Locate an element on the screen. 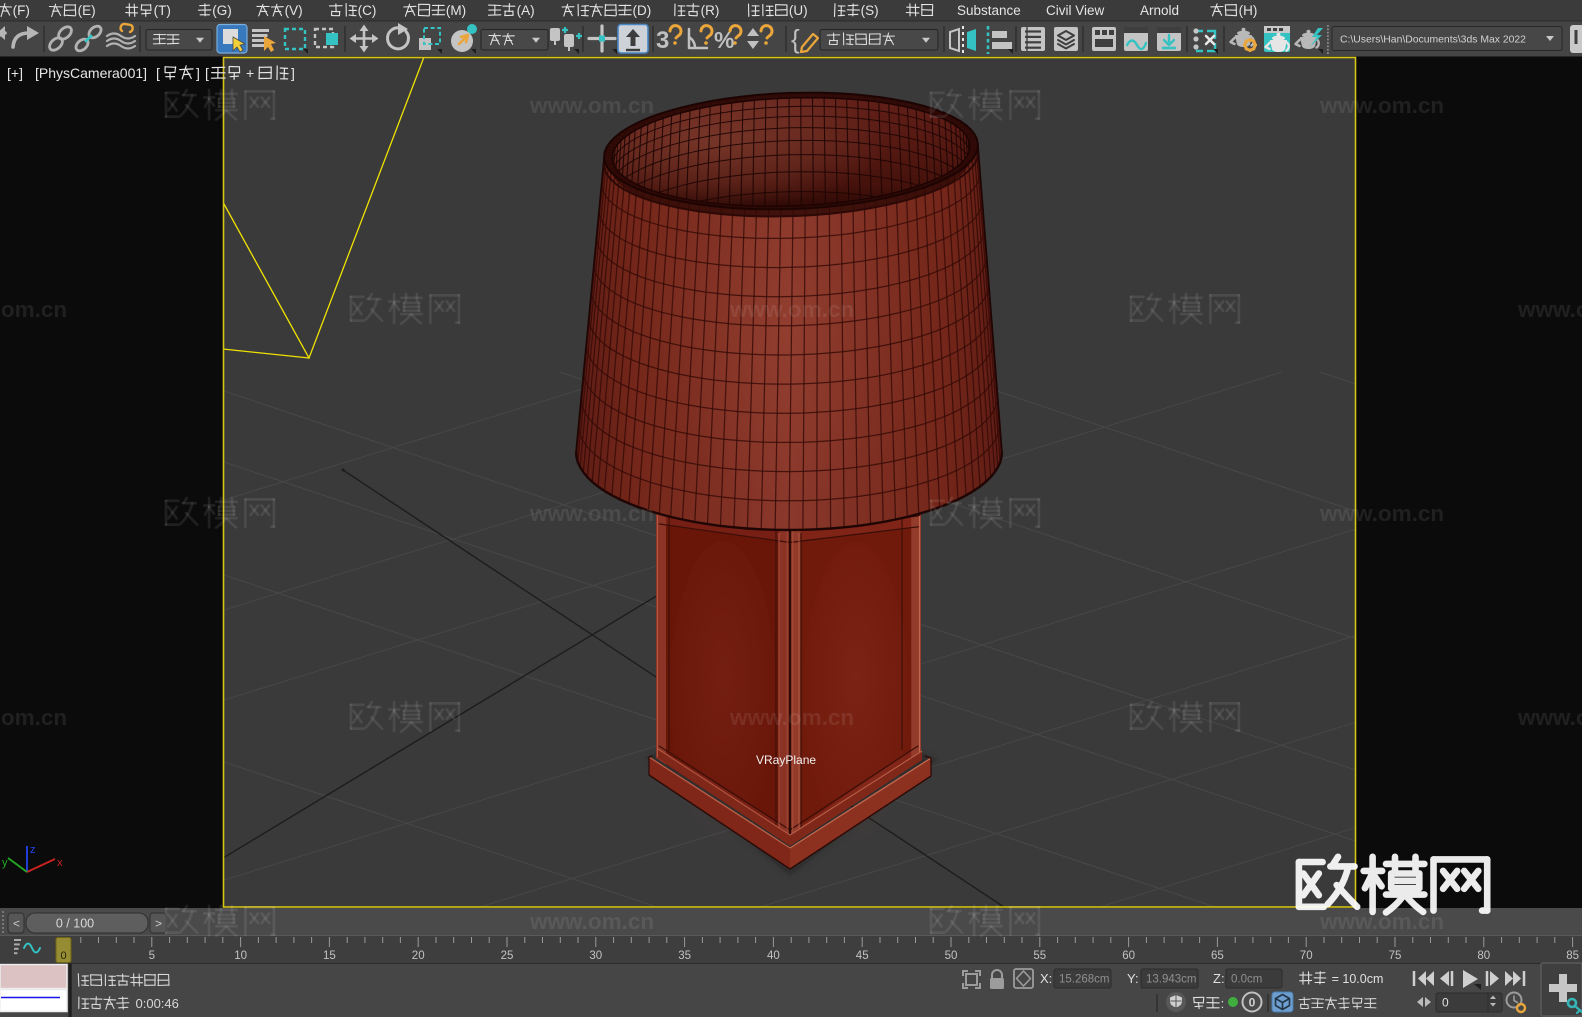 The width and height of the screenshot is (1582, 1017). svg-text: 35 is located at coordinates (684, 956).